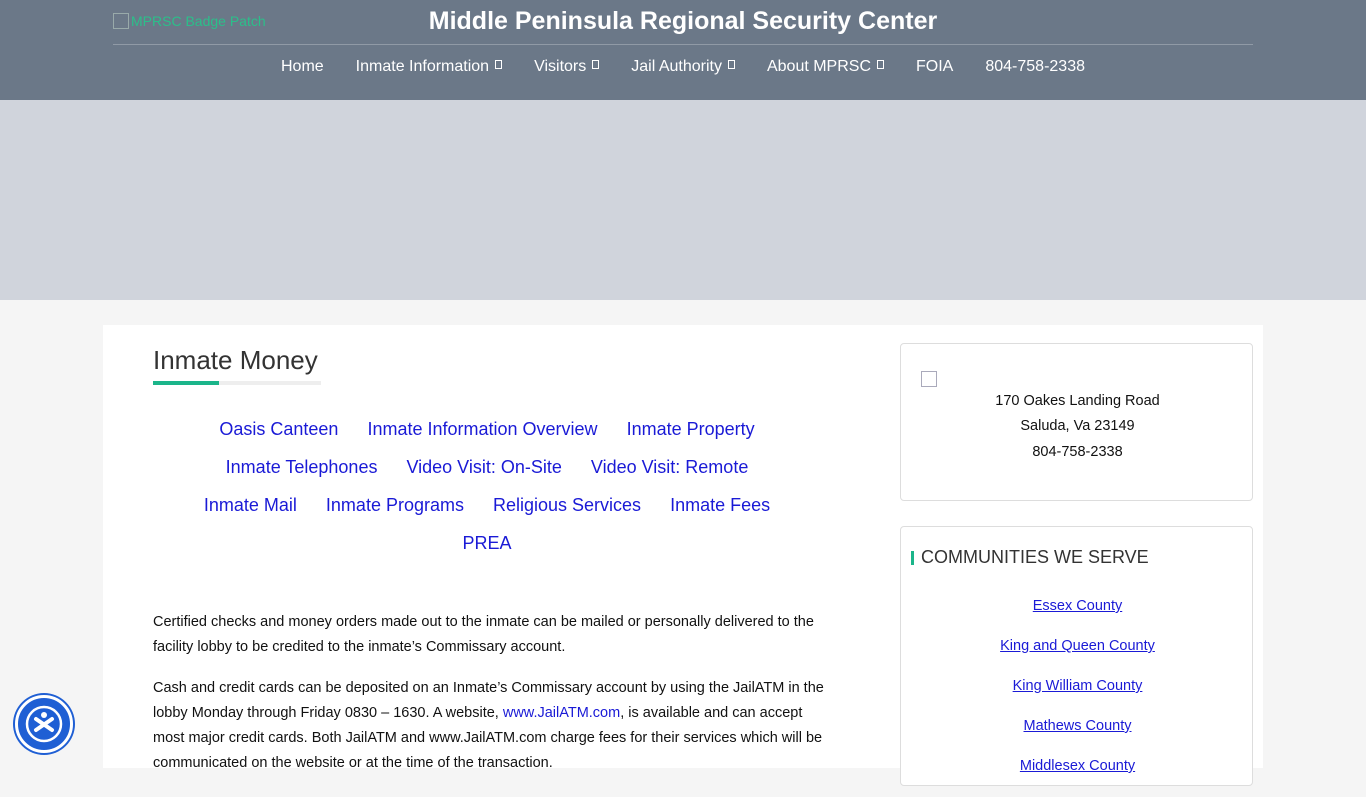  I want to click on page-title: Inmate Money, so click(235, 360).